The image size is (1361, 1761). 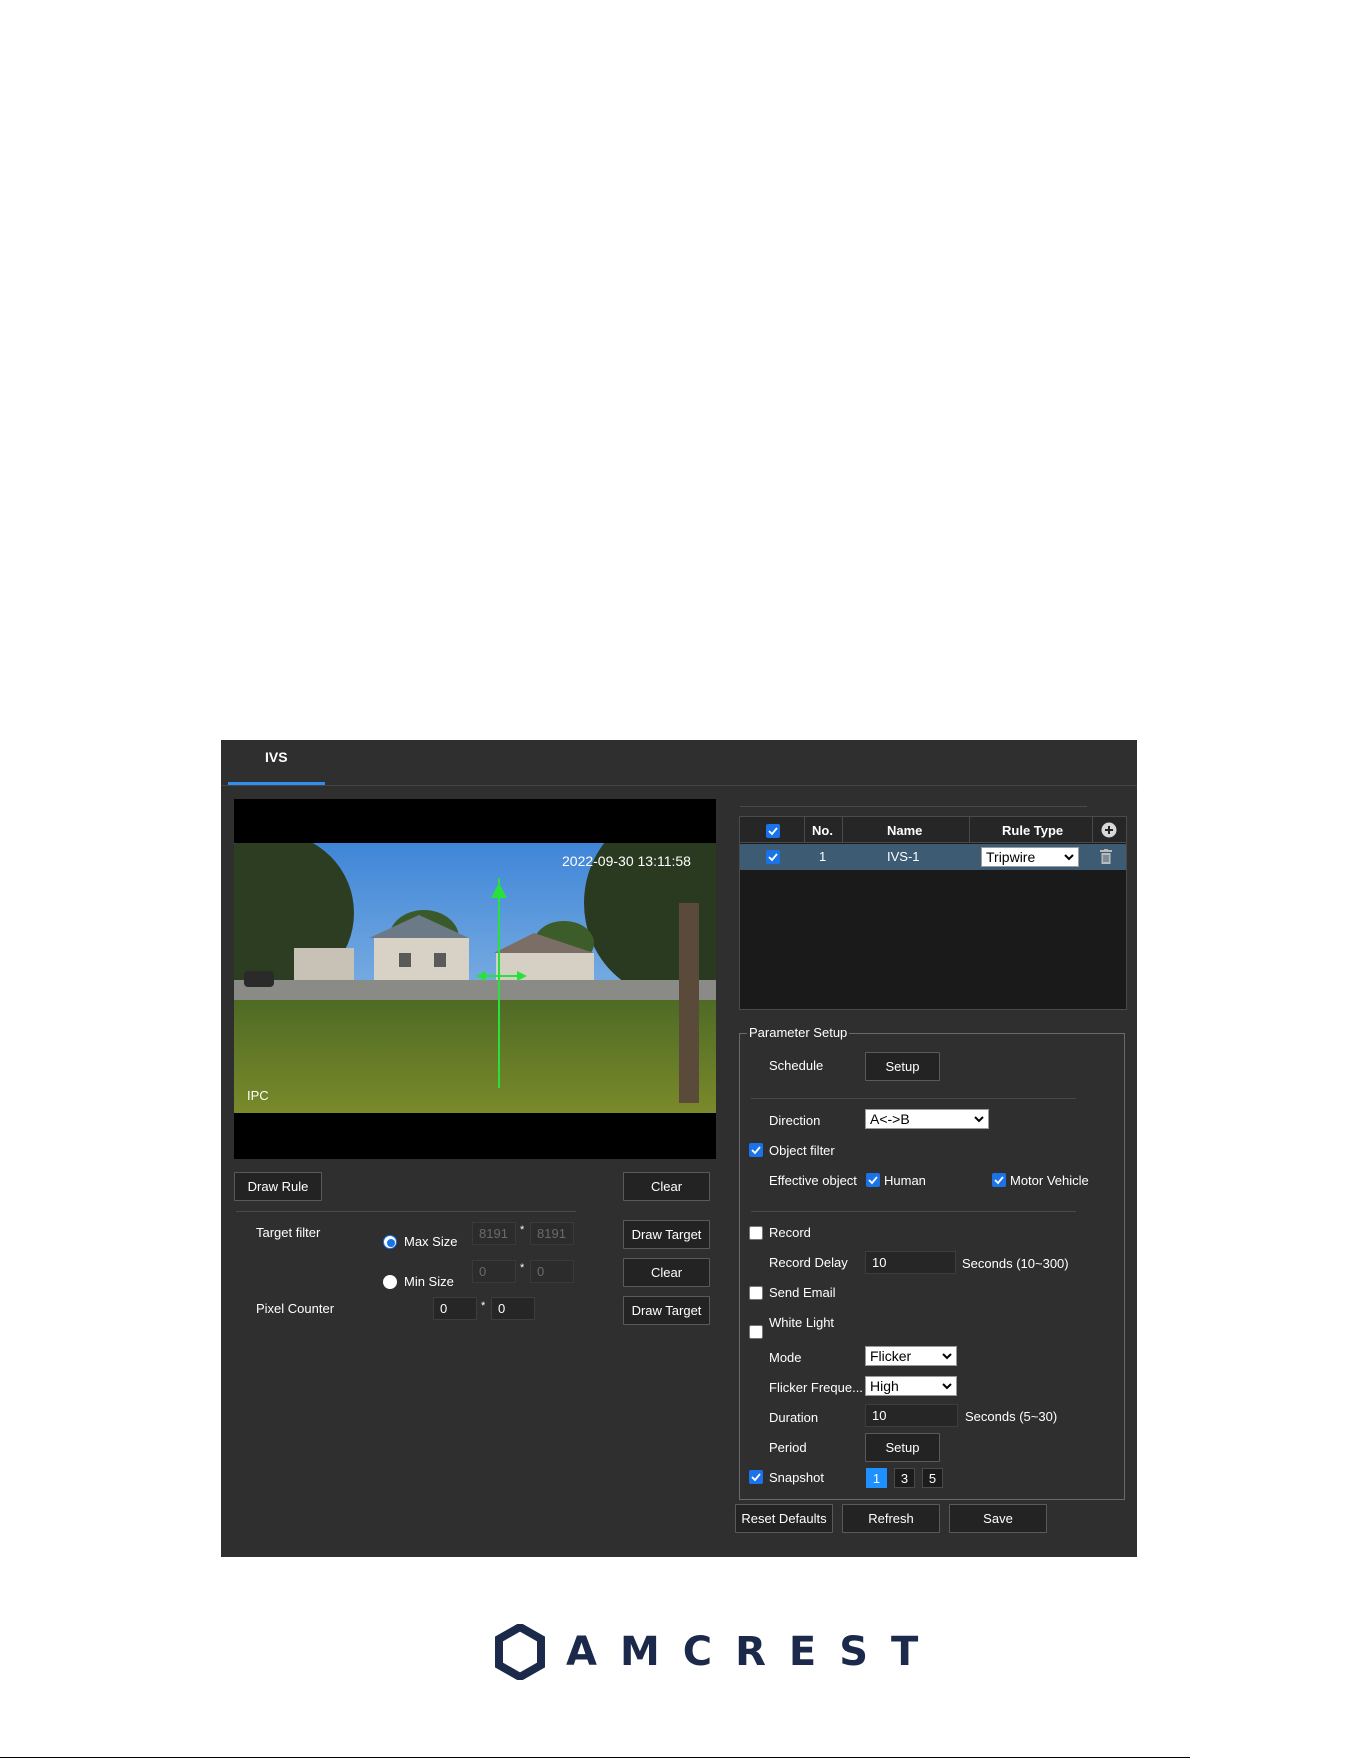 I want to click on rule-type-select: Tripwire, so click(x=1030, y=857).